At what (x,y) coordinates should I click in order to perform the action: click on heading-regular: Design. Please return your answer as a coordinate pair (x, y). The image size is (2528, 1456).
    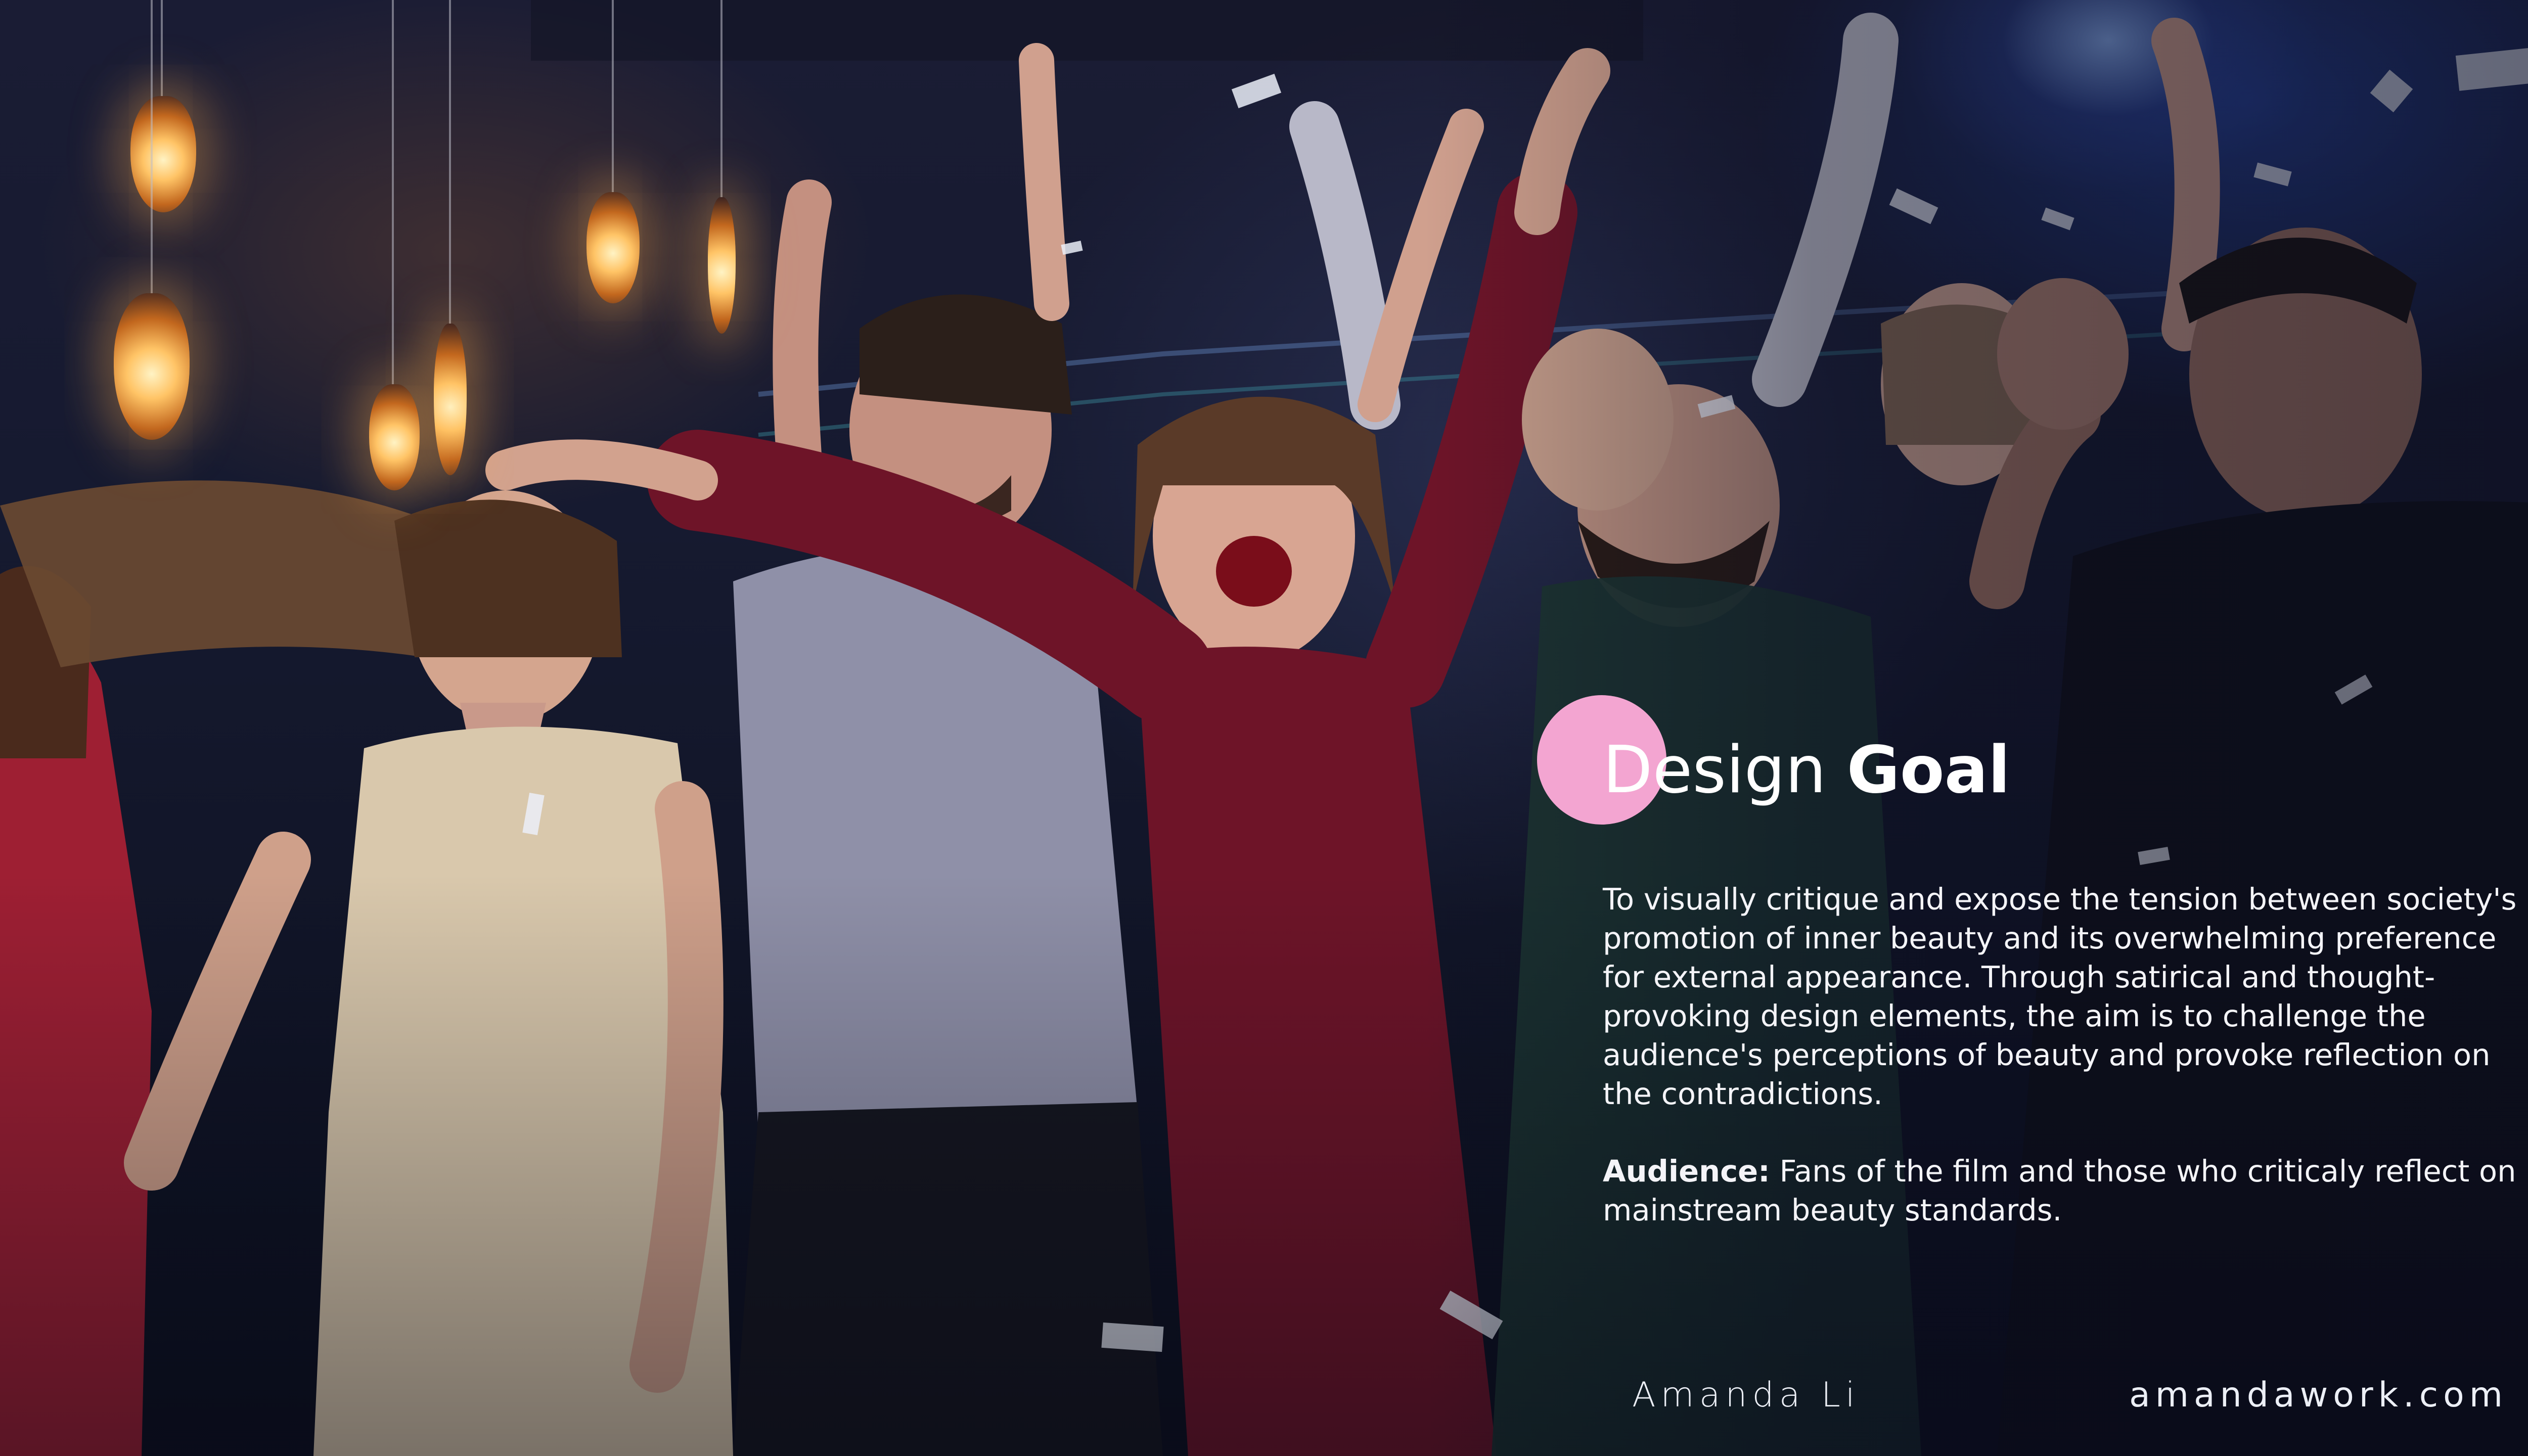
    Looking at the image, I should click on (1725, 770).